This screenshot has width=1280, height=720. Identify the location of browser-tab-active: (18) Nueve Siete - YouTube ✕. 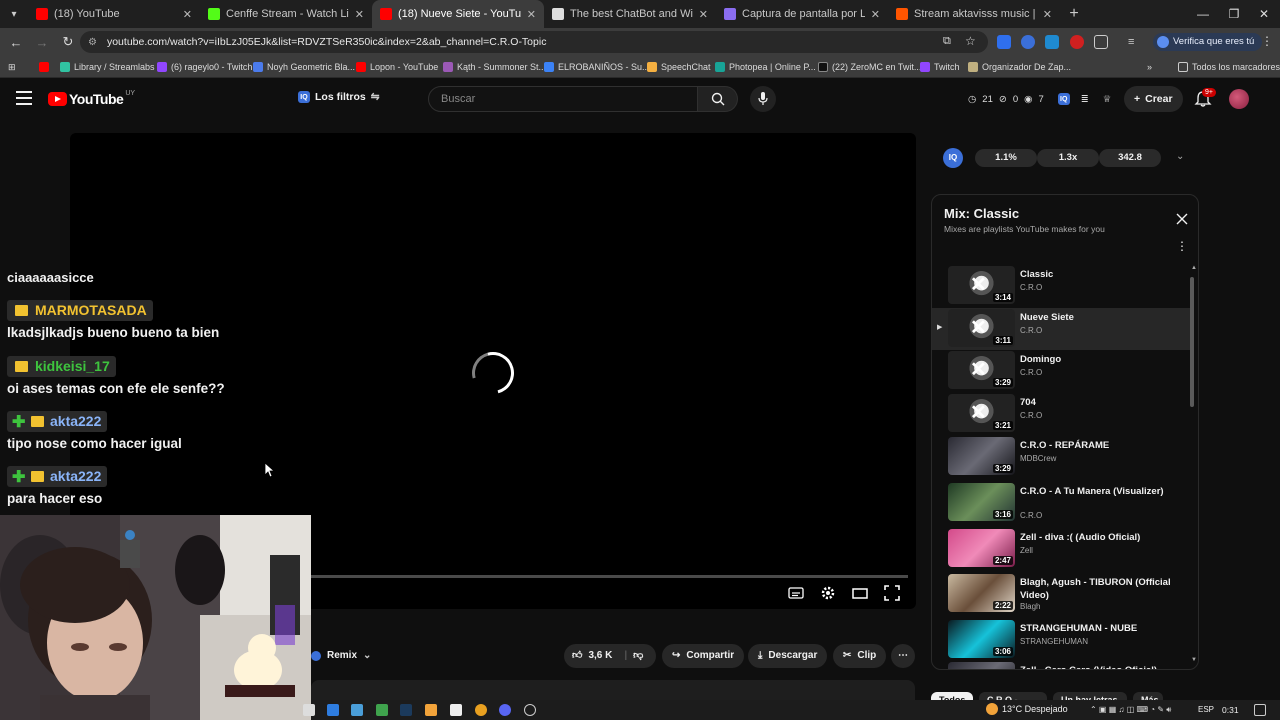
(458, 14).